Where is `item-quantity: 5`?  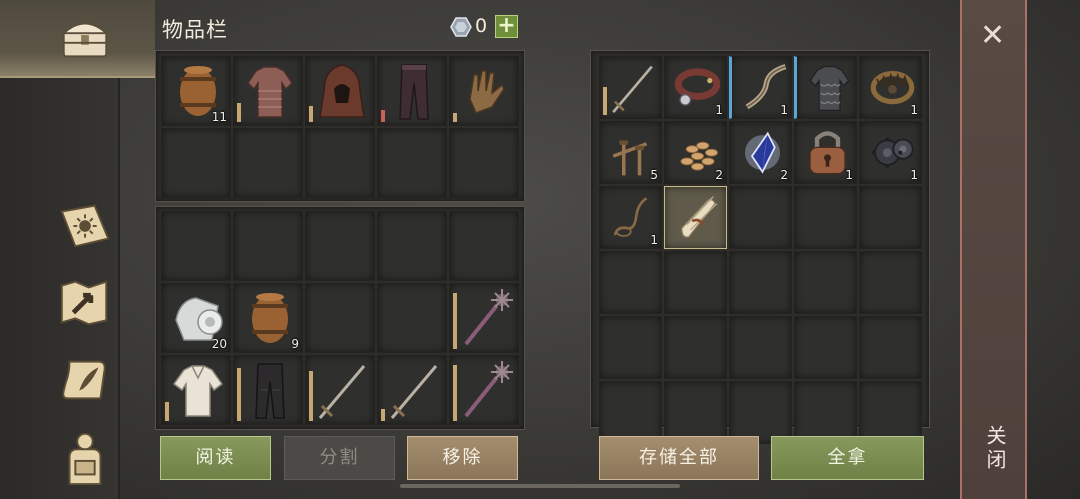 item-quantity: 5 is located at coordinates (654, 175).